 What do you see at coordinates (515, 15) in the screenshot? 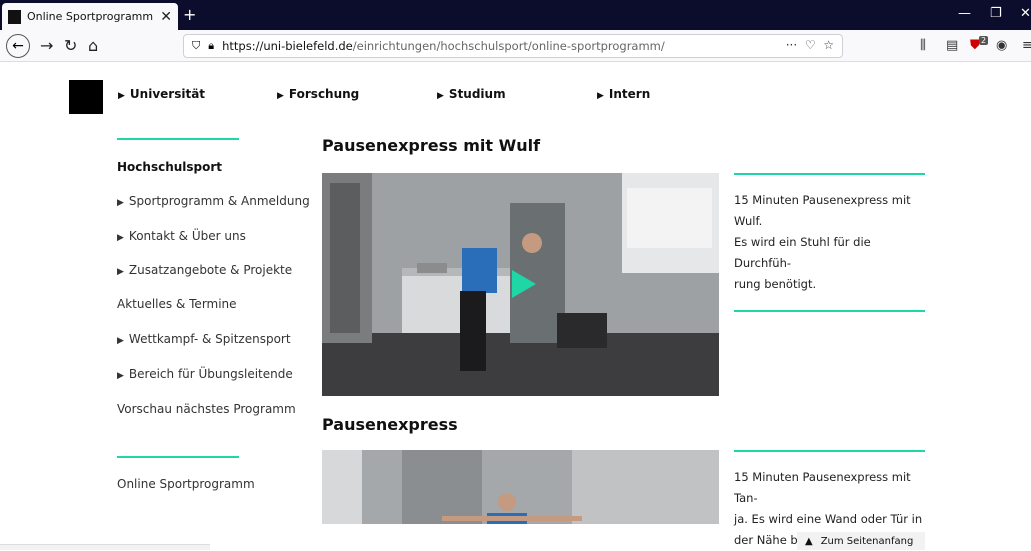
I see `browser-tab-bar: Online Sportprogramm - Unive ✕ + — ❐ ✕` at bounding box center [515, 15].